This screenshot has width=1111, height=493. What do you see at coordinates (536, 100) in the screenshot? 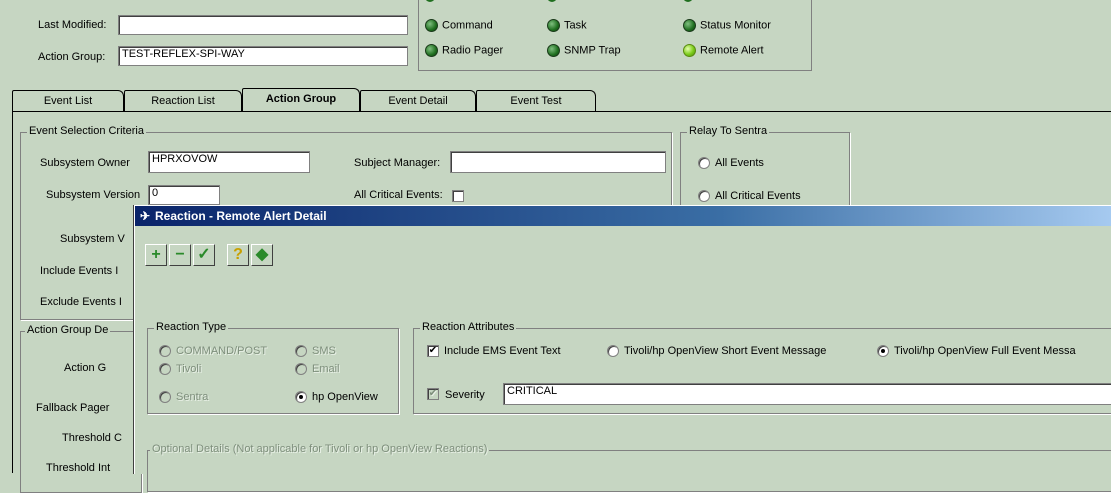
I see `tab-event-test: Event Test` at bounding box center [536, 100].